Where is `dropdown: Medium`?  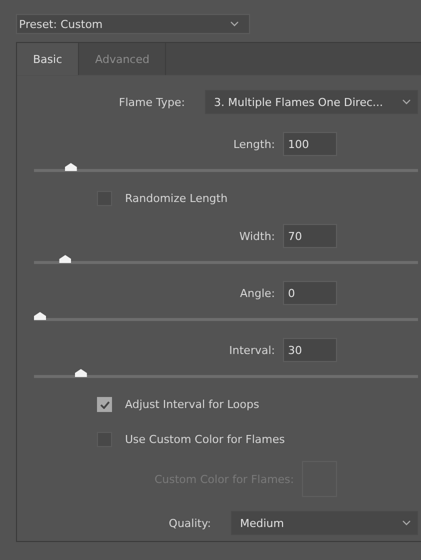
dropdown: Medium is located at coordinates (324, 523).